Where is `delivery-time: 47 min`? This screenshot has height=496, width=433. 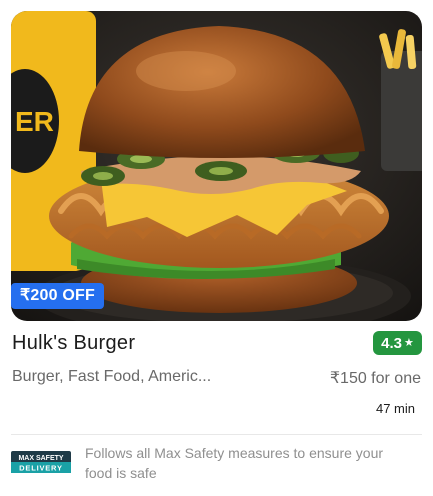 delivery-time: 47 min is located at coordinates (395, 408).